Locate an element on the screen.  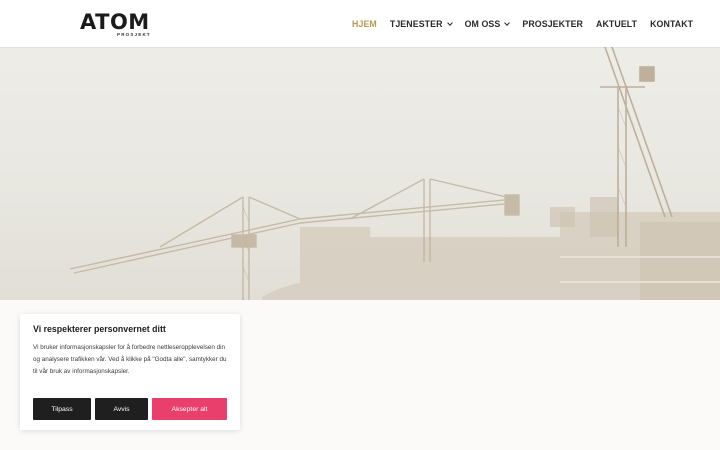
logo-subtitle: PROSJEKT is located at coordinates (134, 34).